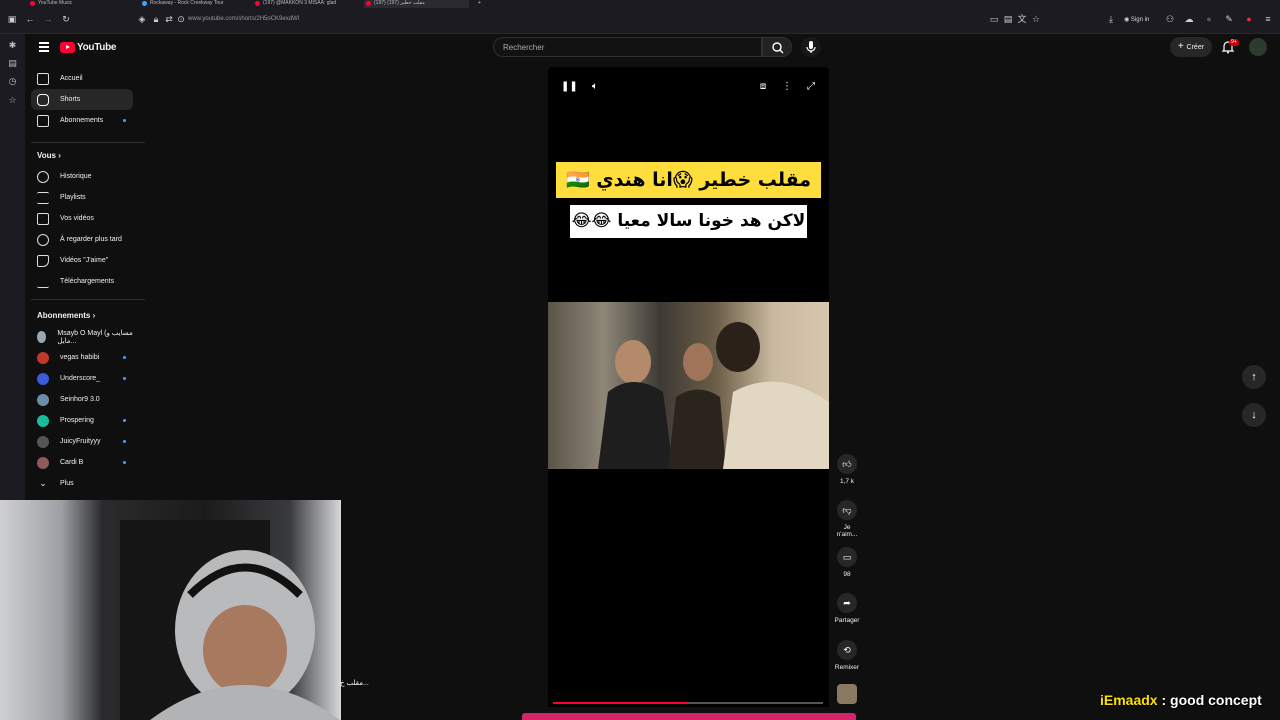  What do you see at coordinates (1234, 42) in the screenshot?
I see `notification-badge: 9+` at bounding box center [1234, 42].